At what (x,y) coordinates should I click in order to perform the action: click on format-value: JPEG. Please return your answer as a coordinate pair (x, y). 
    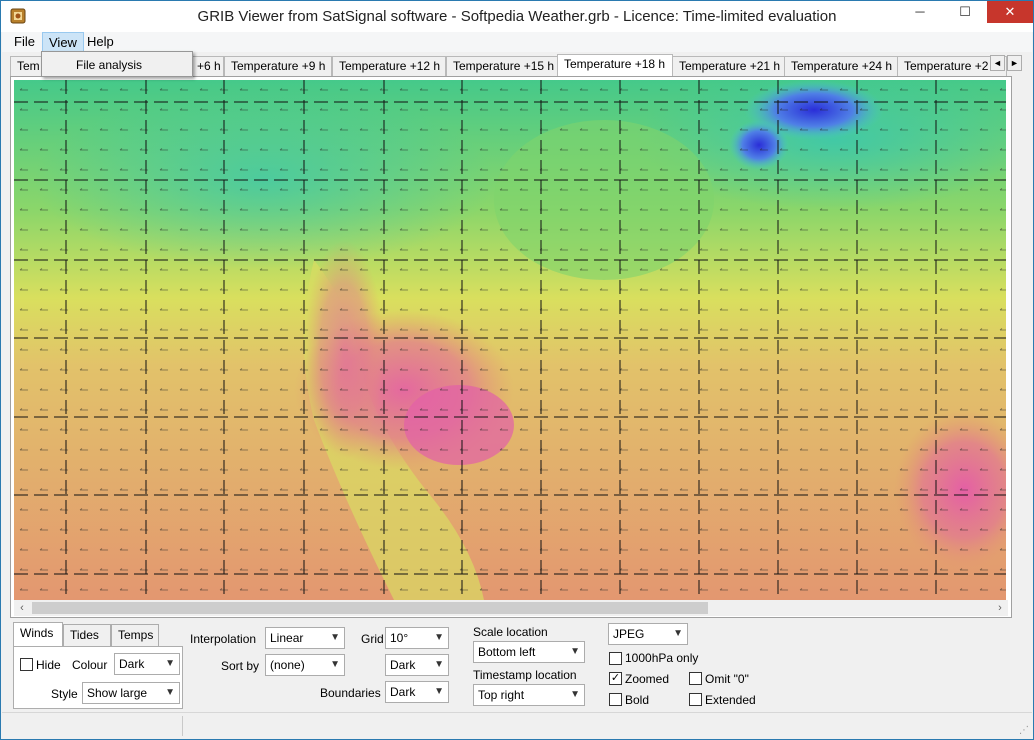
    Looking at the image, I should click on (629, 634).